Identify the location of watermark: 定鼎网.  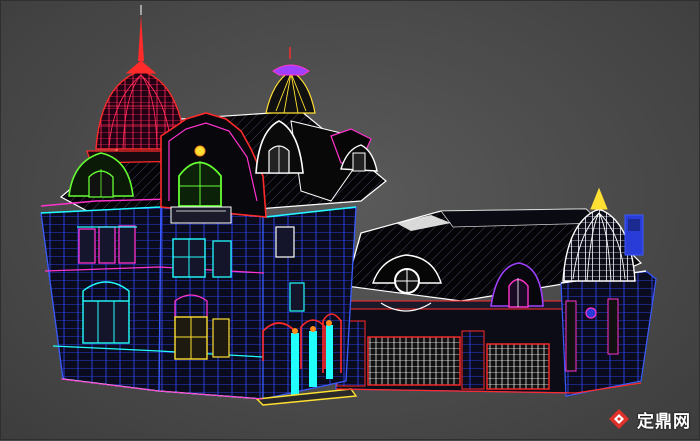
(649, 419).